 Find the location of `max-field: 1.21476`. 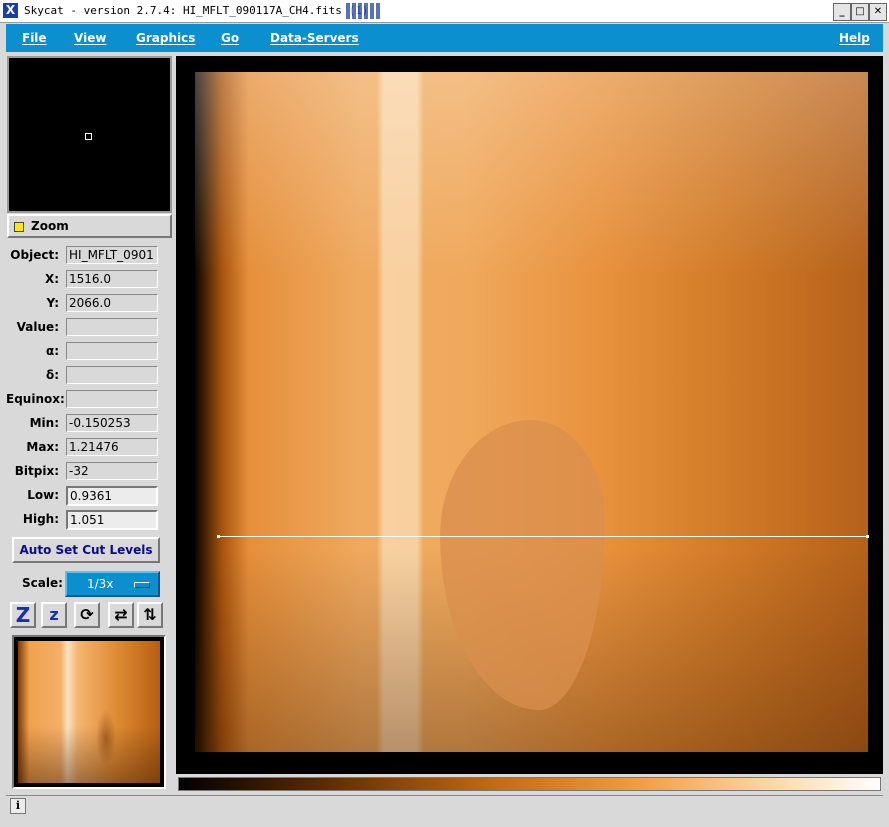

max-field: 1.21476 is located at coordinates (112, 447).